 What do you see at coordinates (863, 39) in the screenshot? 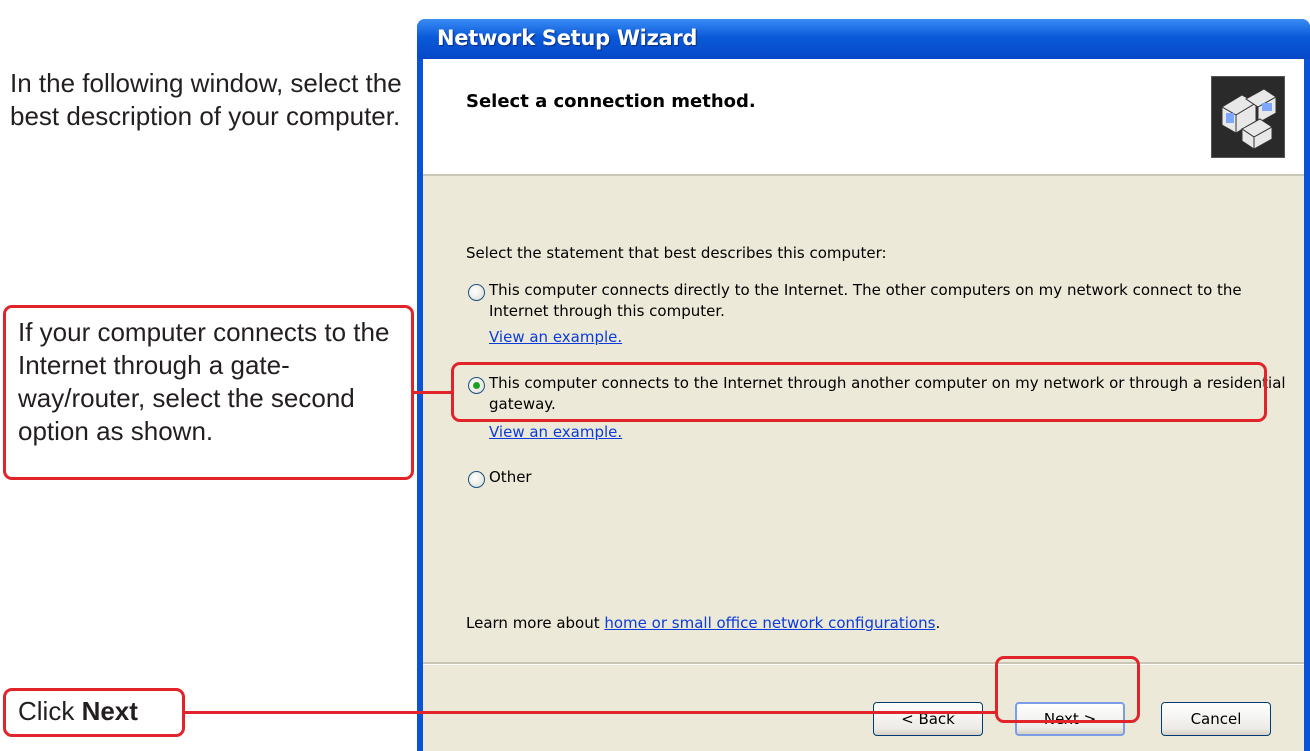
I see `title-bar: Network Setup Wizard` at bounding box center [863, 39].